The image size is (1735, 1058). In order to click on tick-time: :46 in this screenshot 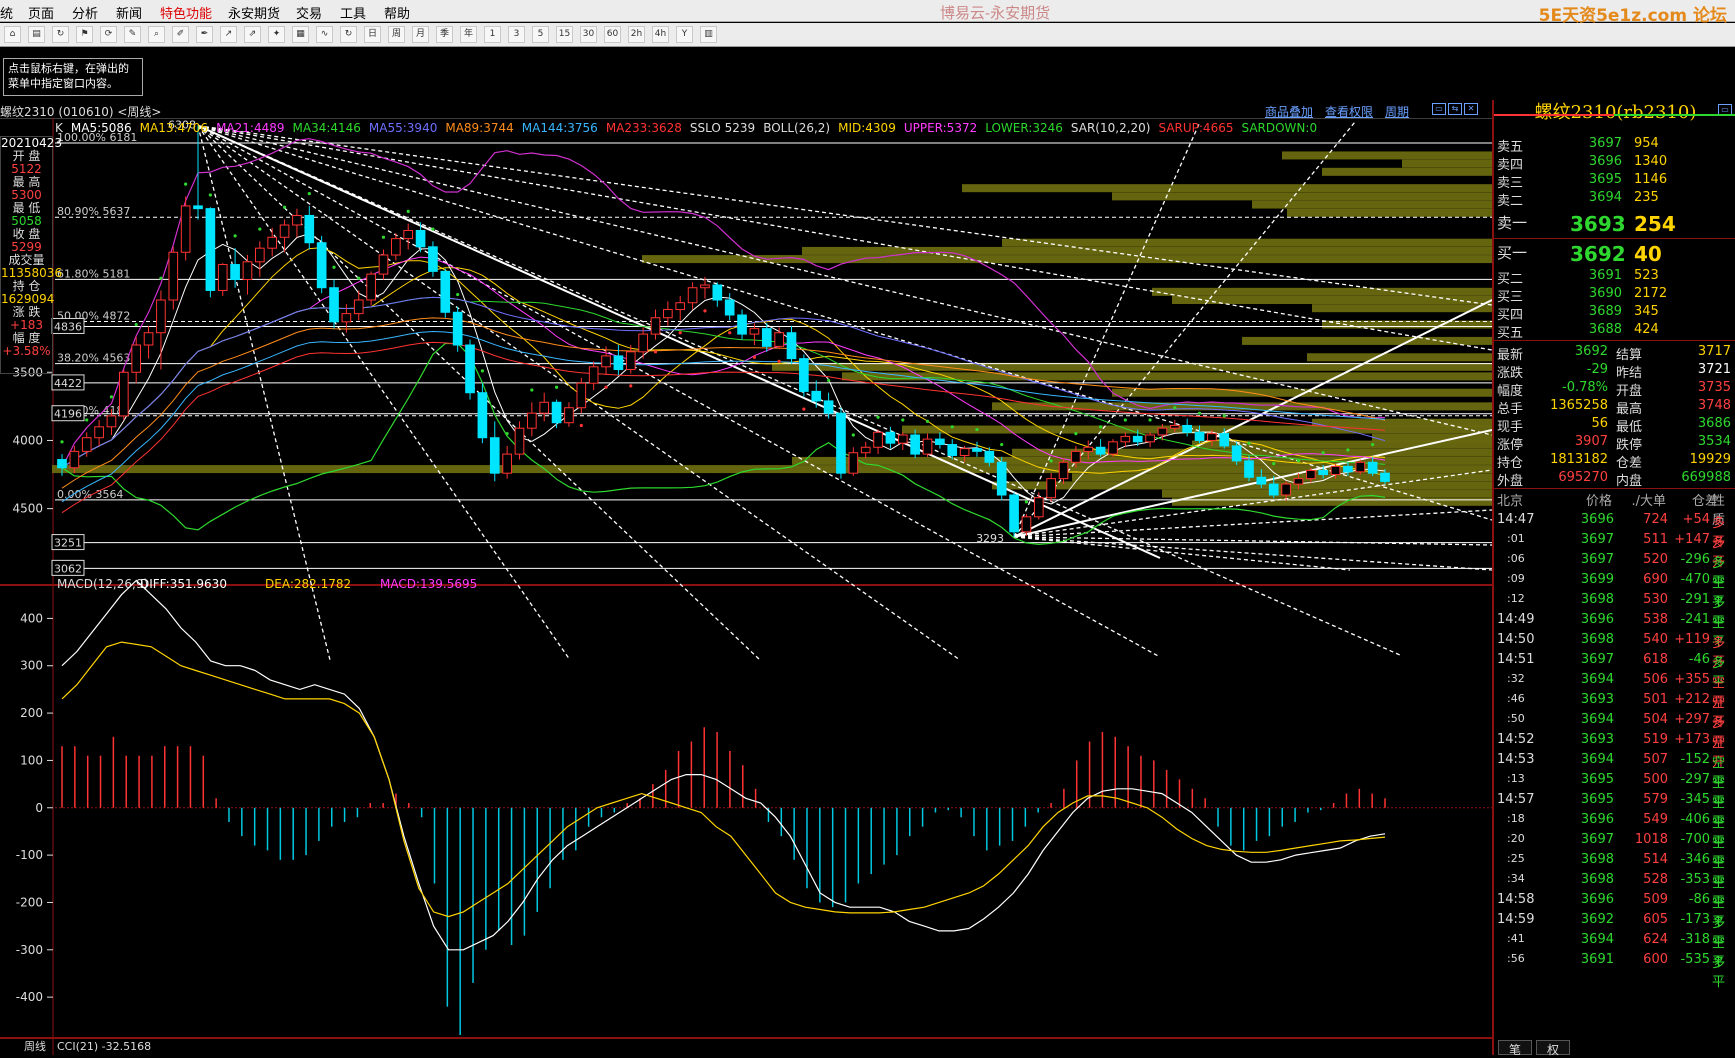, I will do `click(1516, 698)`.